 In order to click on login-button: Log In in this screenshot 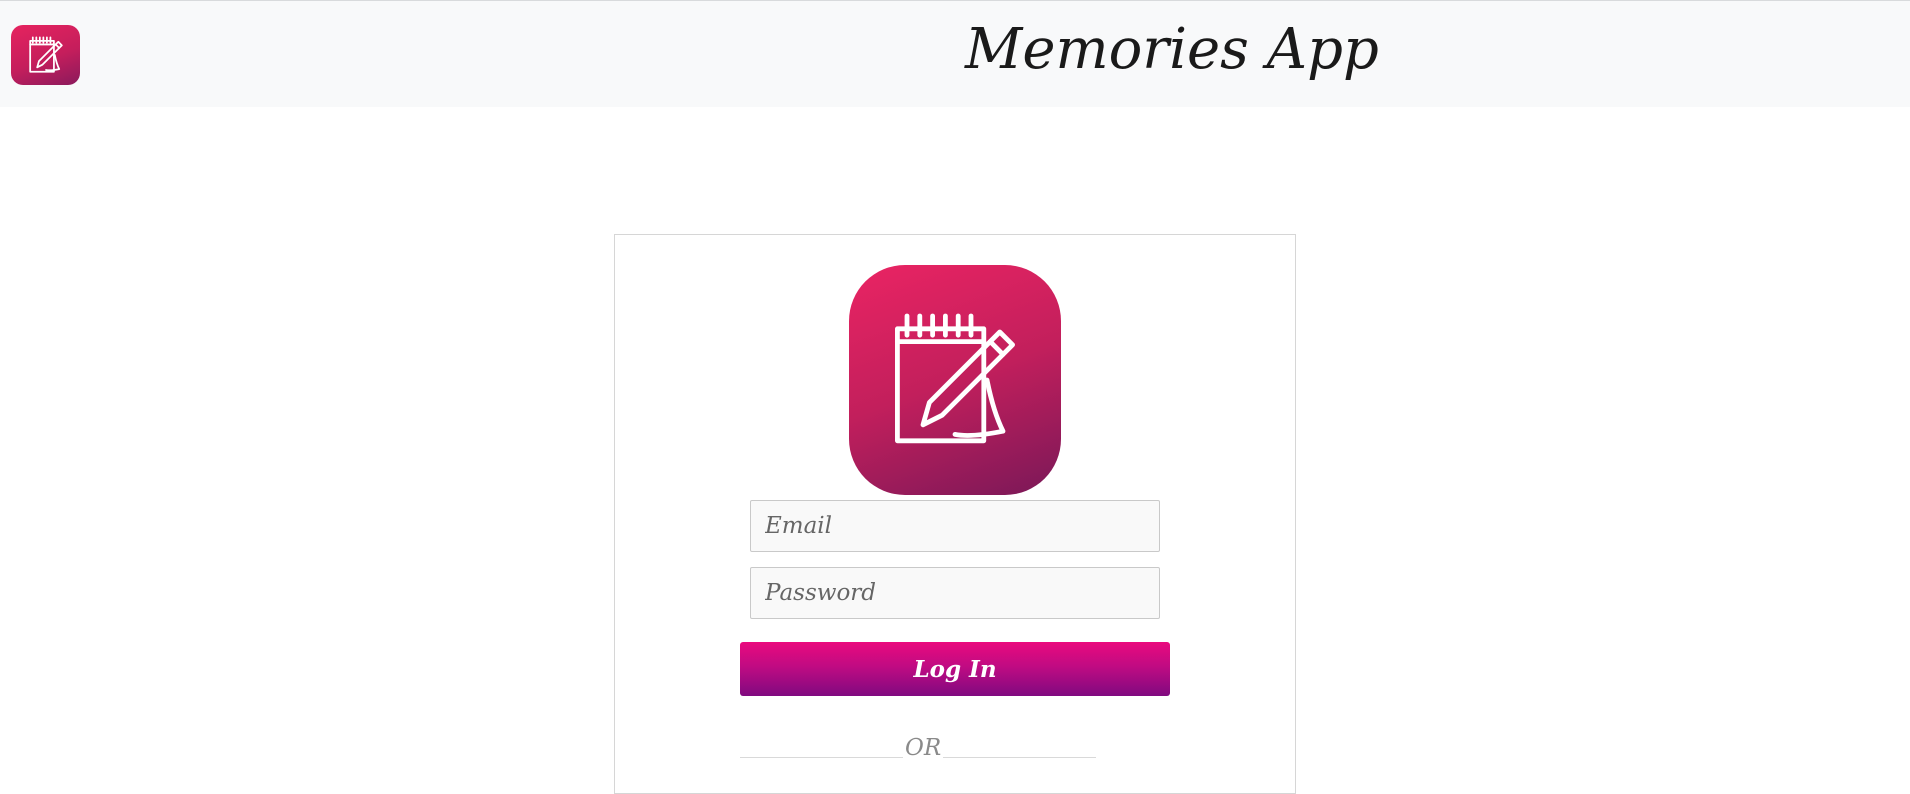, I will do `click(955, 669)`.